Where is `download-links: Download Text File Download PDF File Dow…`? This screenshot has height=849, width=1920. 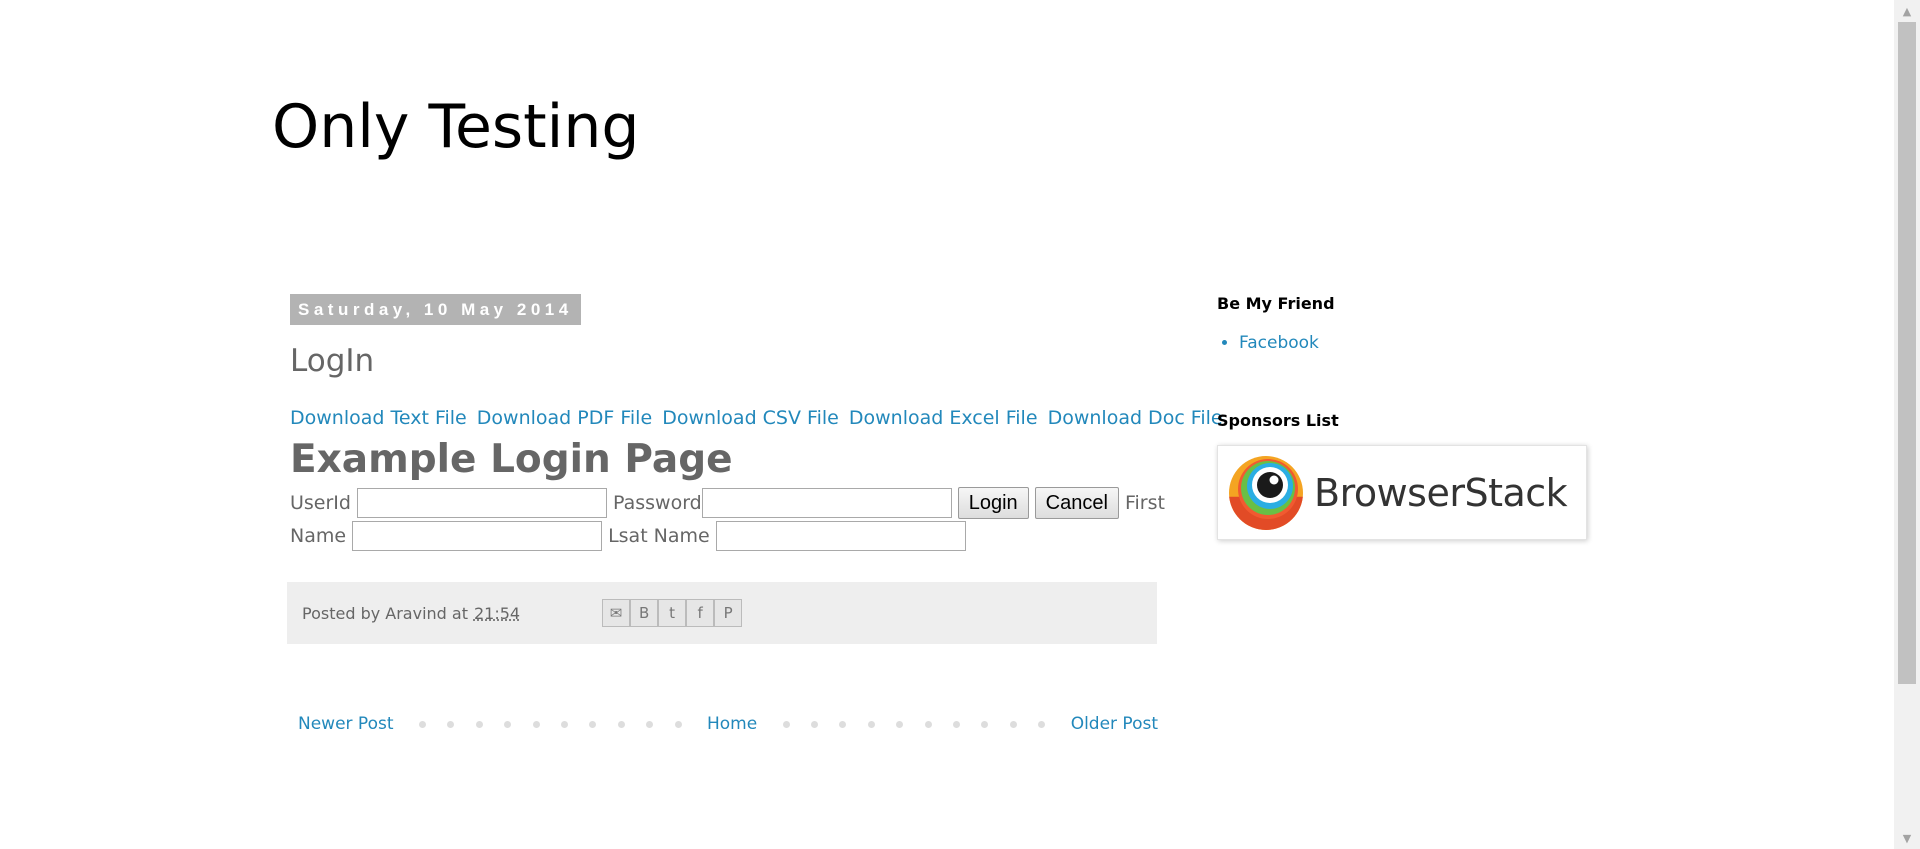
download-links: Download Text File Download PDF File Dow… is located at coordinates (758, 418).